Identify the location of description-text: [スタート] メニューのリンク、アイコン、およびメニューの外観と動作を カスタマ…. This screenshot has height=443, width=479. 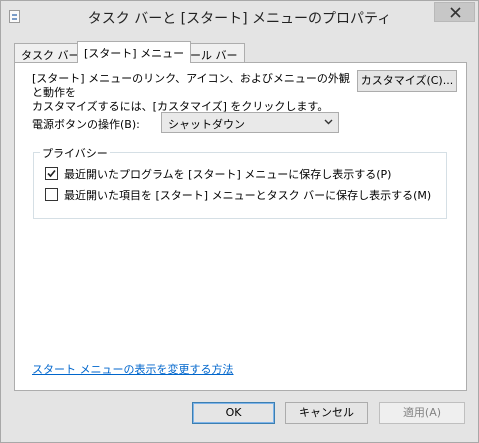
(191, 92).